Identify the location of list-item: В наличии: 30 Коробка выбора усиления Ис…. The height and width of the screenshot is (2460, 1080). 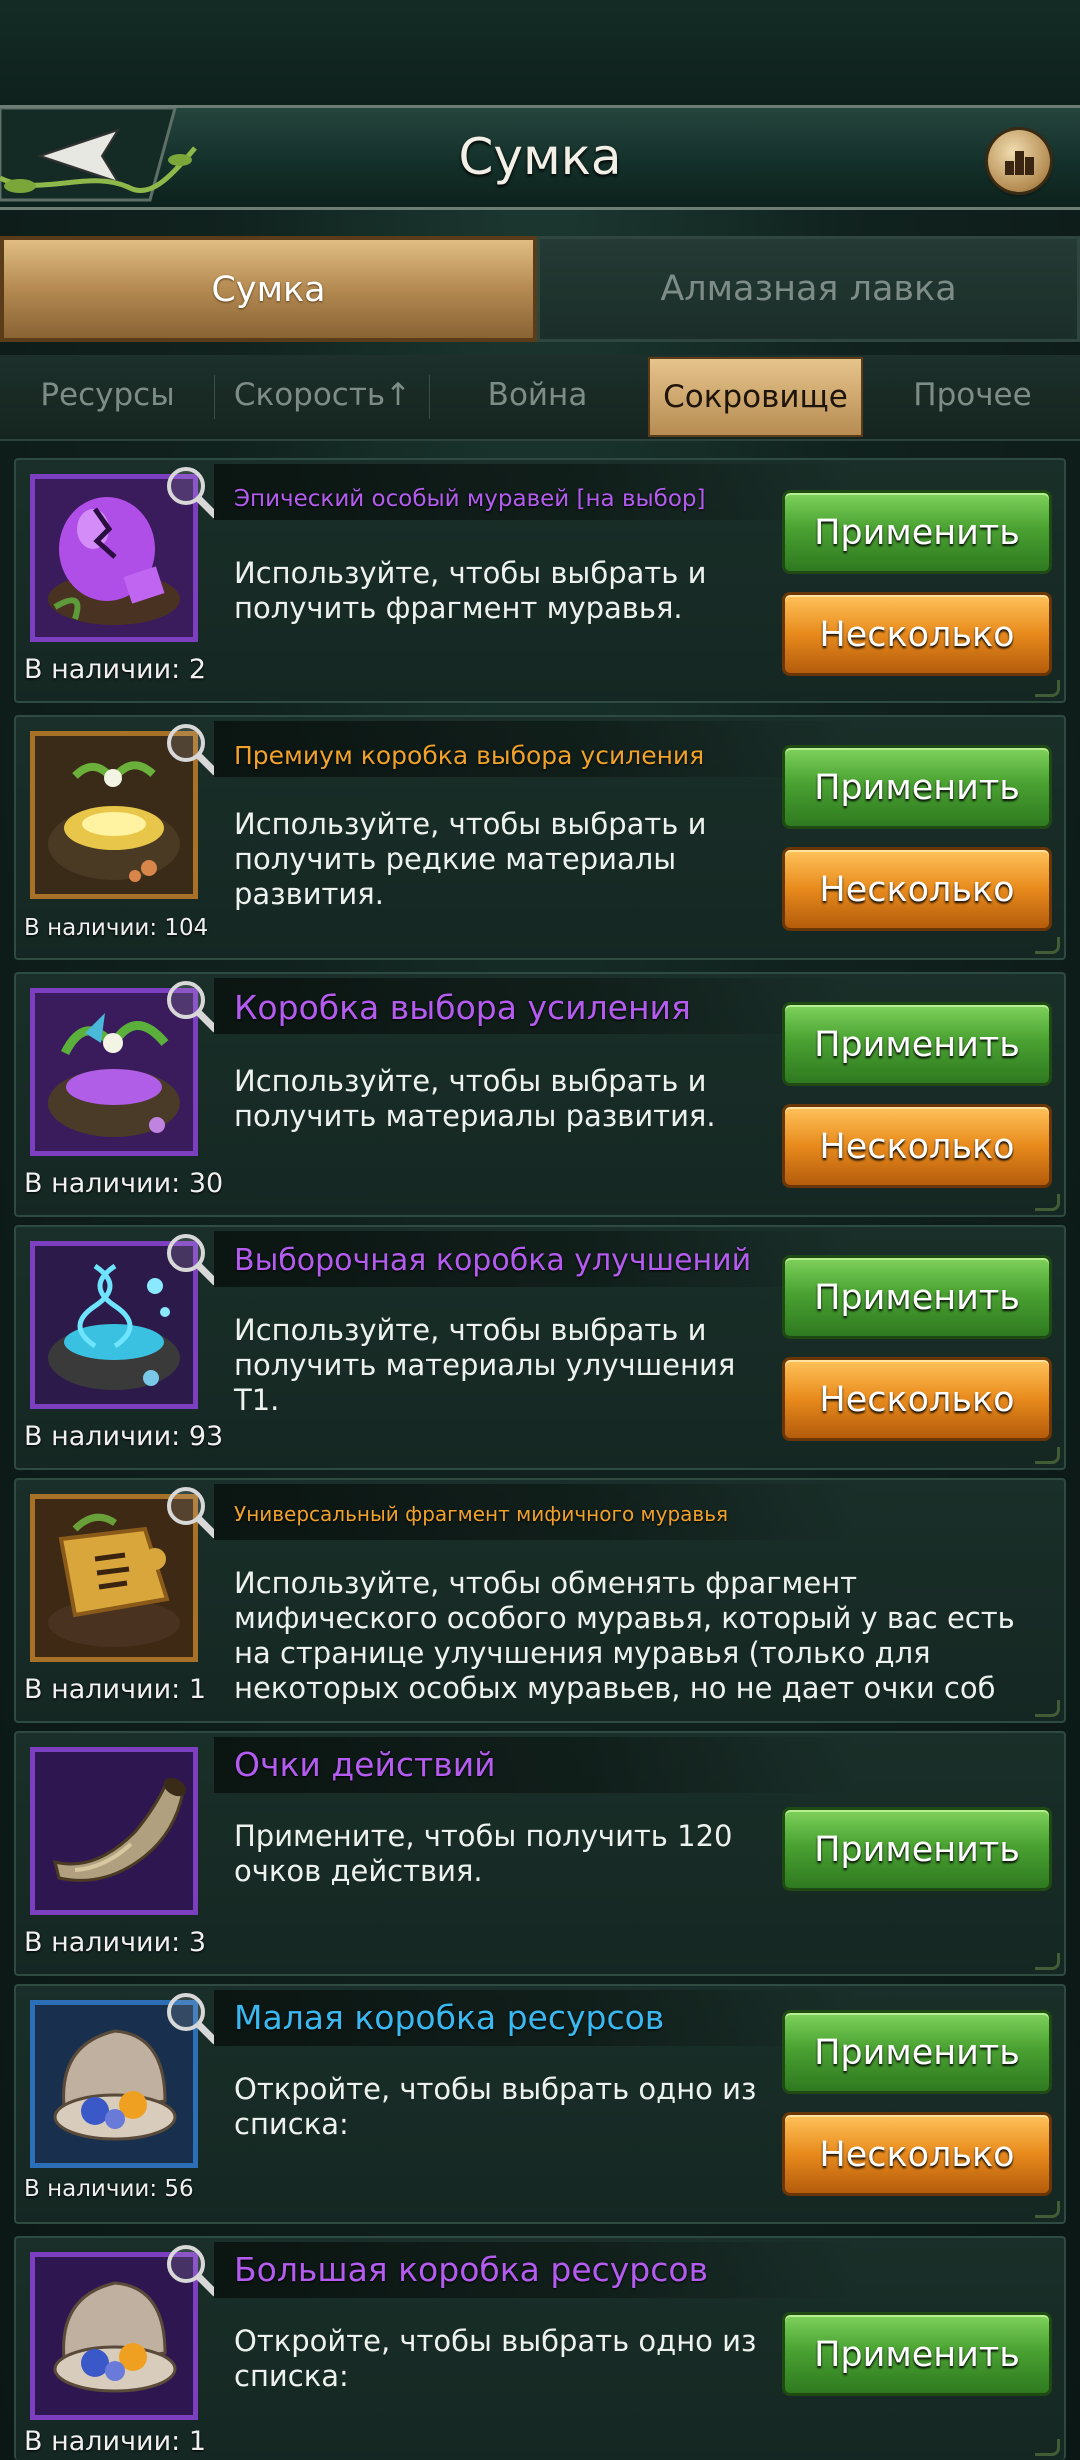
(540, 1094).